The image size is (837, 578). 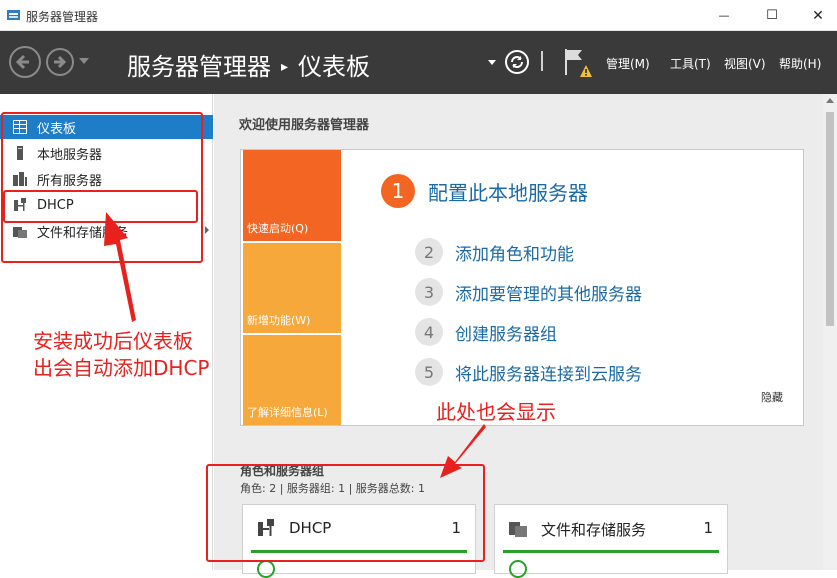 What do you see at coordinates (398, 191) in the screenshot?
I see `step-number: 1` at bounding box center [398, 191].